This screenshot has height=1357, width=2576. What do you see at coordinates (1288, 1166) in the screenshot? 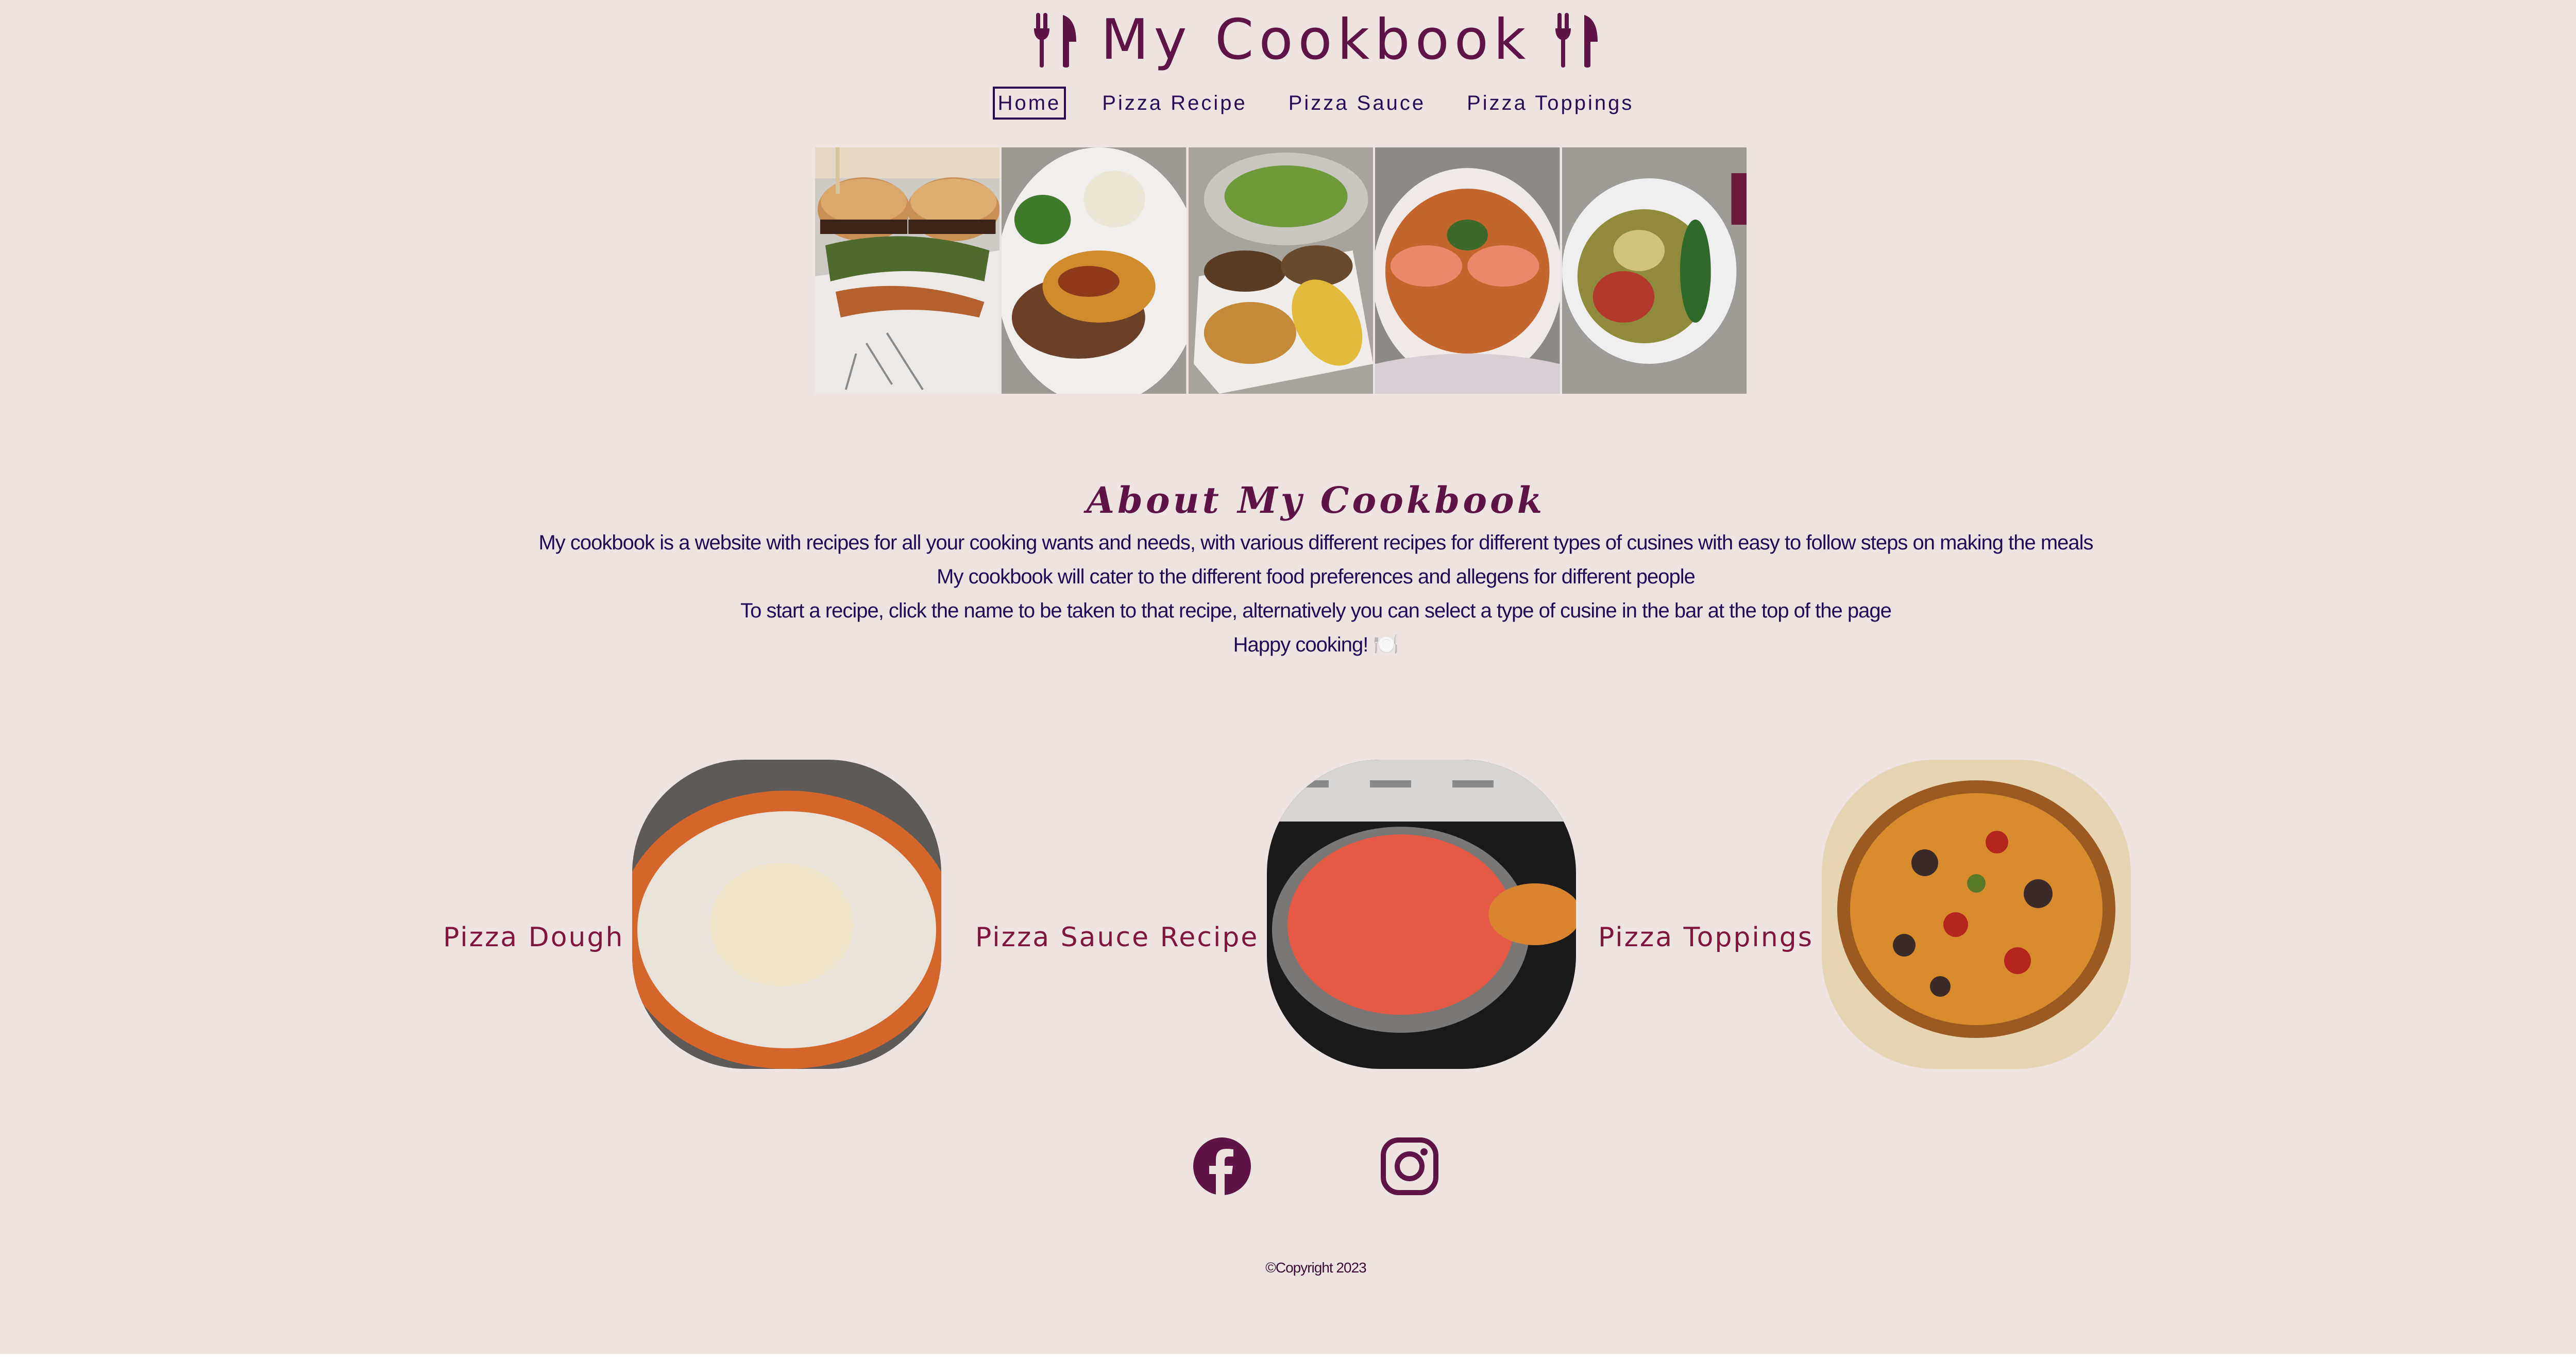
I see `social-links` at bounding box center [1288, 1166].